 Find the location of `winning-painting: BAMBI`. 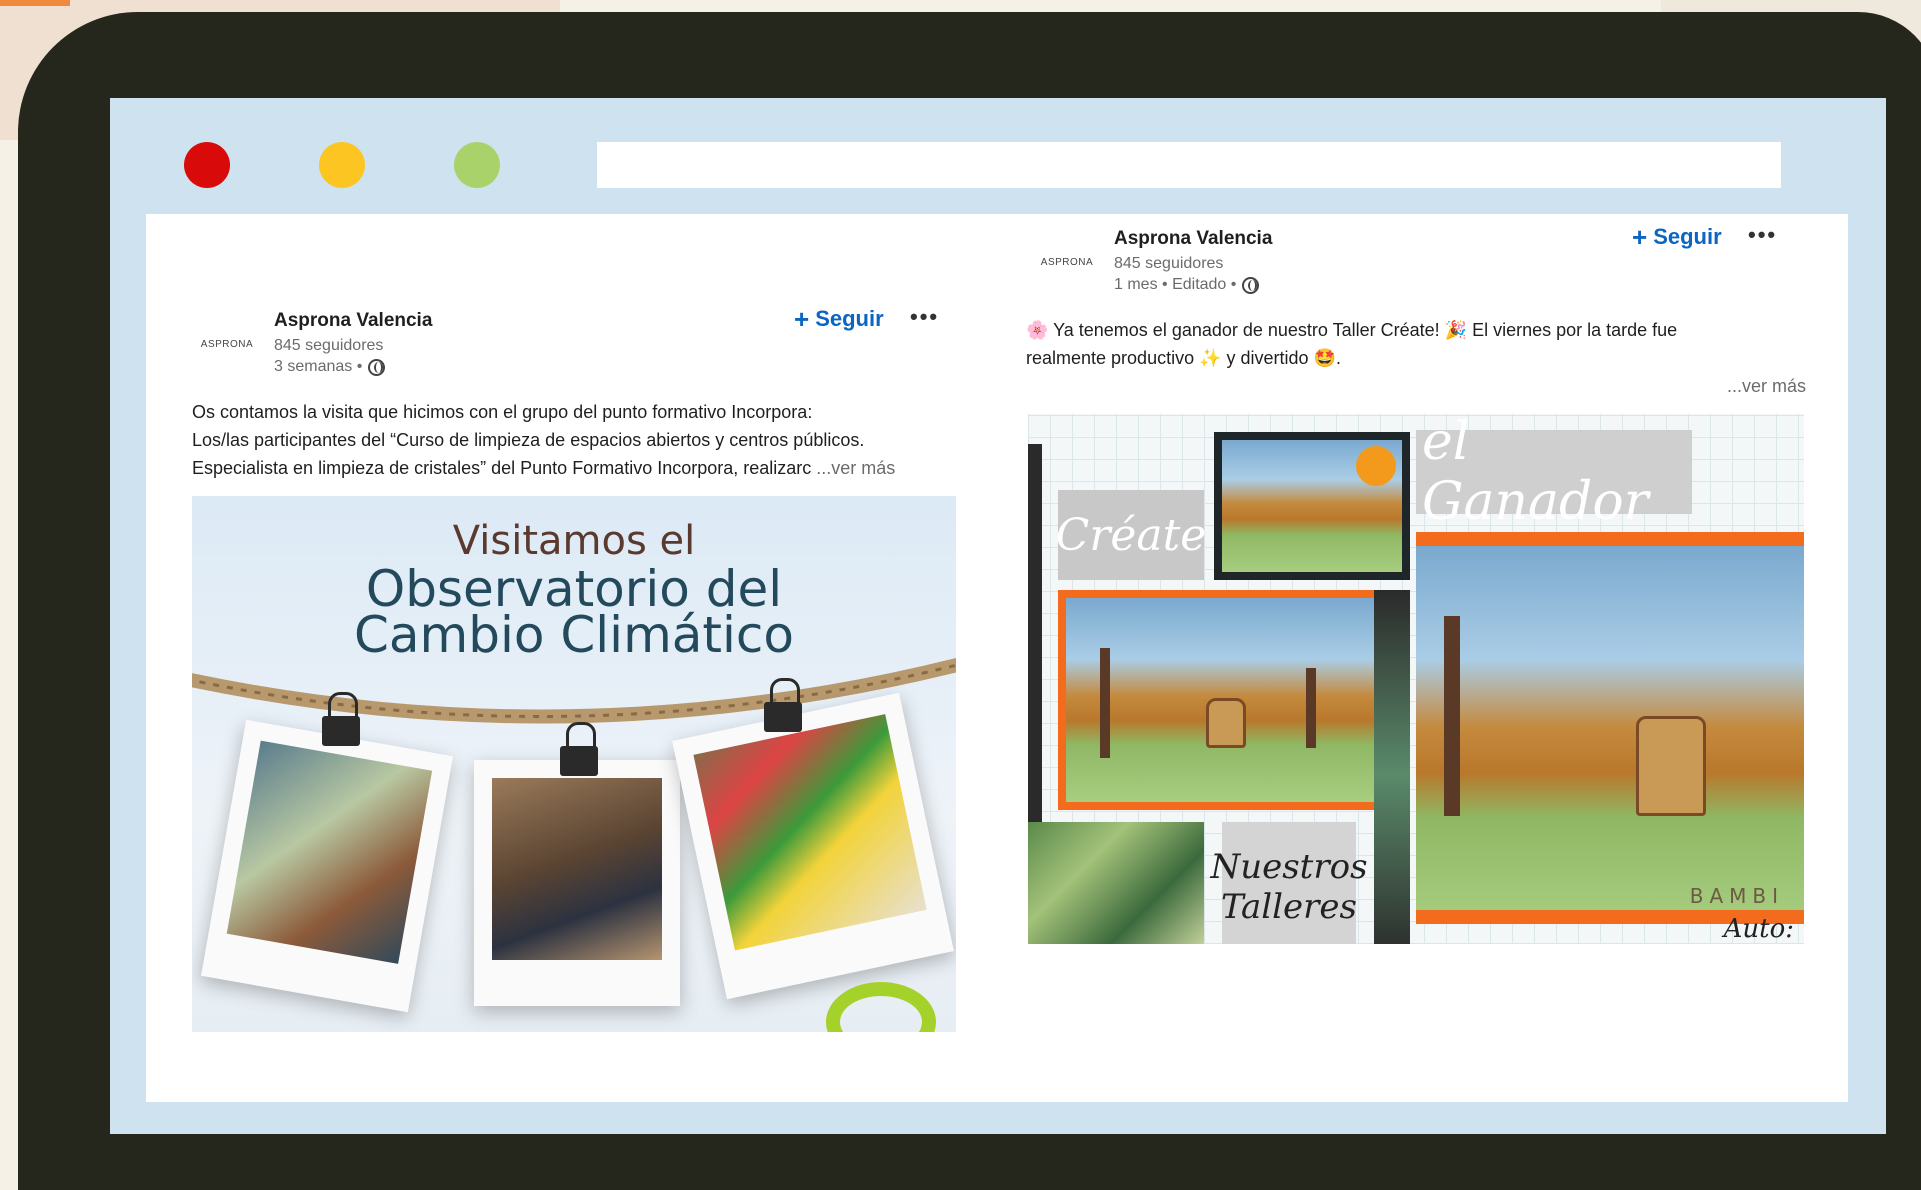

winning-painting: BAMBI is located at coordinates (1610, 735).